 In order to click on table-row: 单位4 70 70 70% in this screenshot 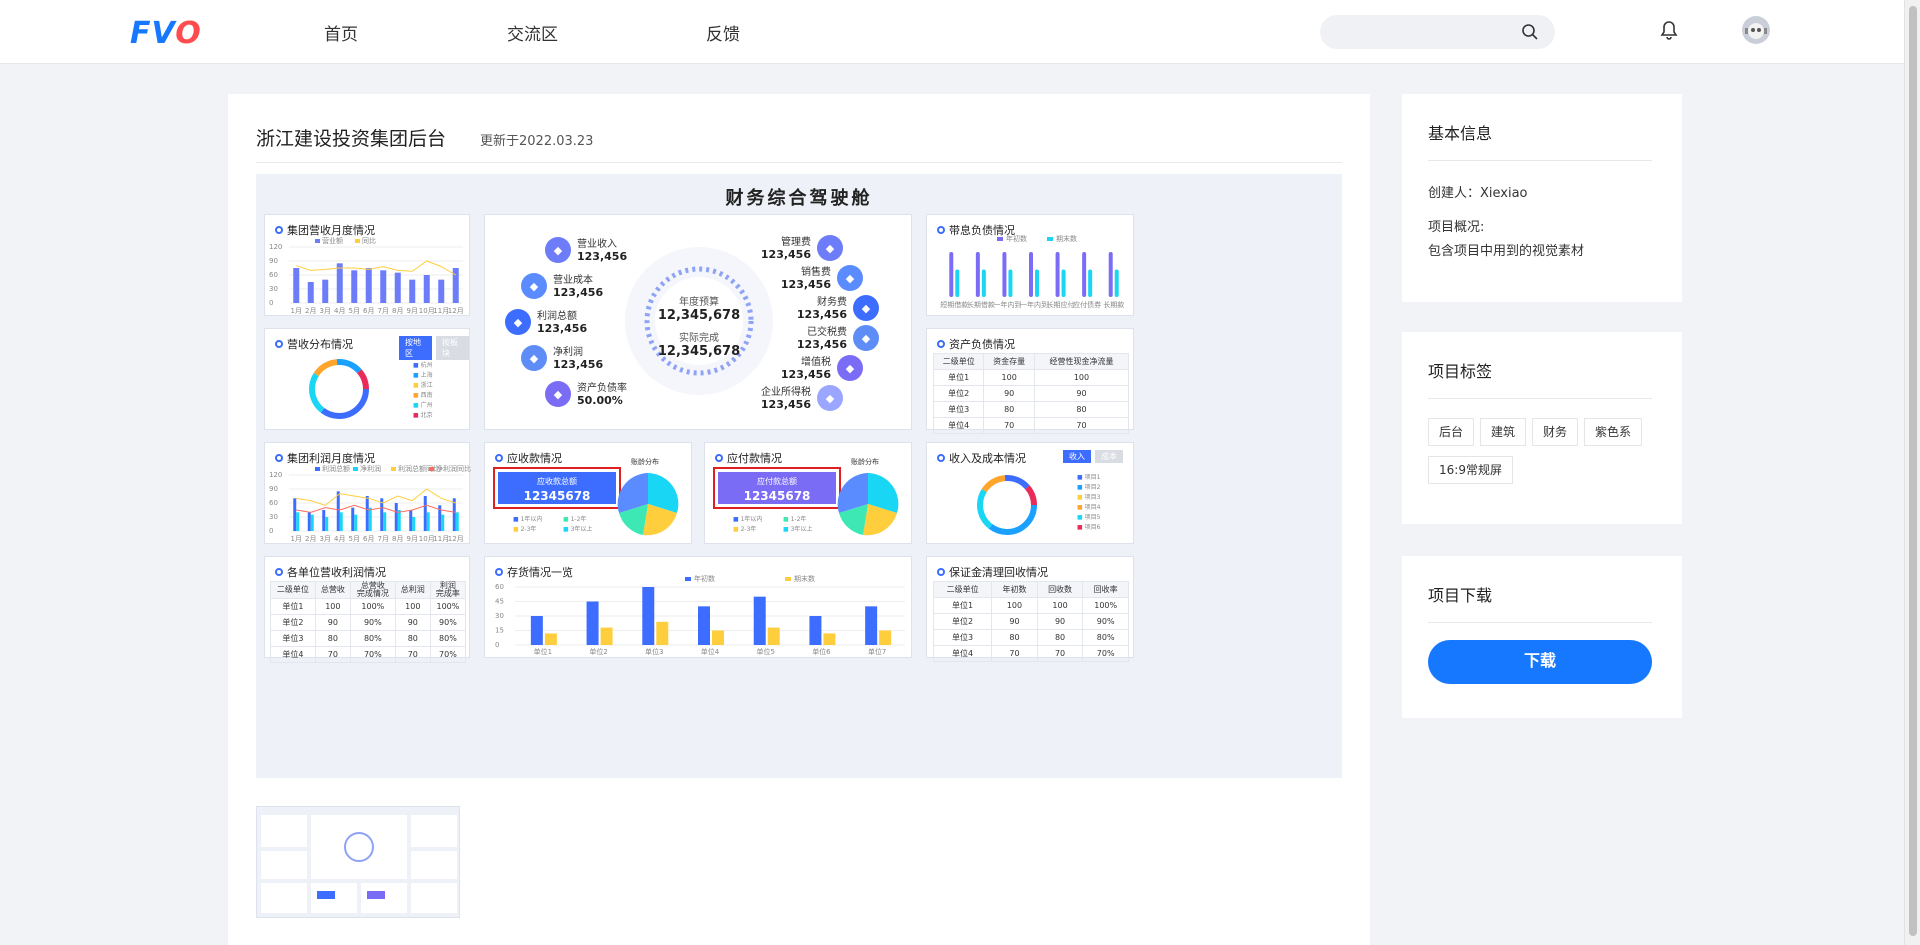, I will do `click(1030, 653)`.